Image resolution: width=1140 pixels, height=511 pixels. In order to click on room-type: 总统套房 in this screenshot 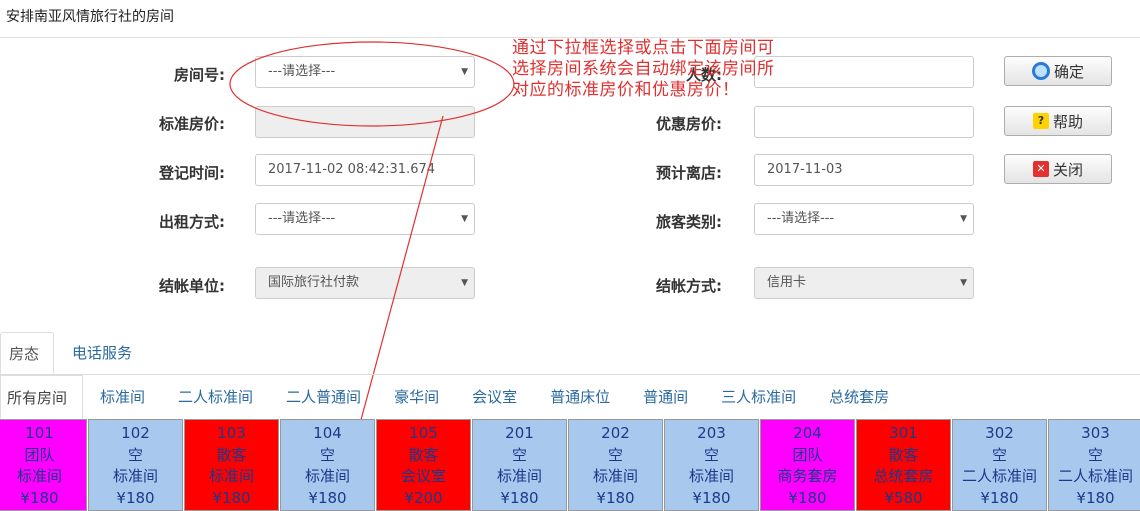, I will do `click(903, 476)`.